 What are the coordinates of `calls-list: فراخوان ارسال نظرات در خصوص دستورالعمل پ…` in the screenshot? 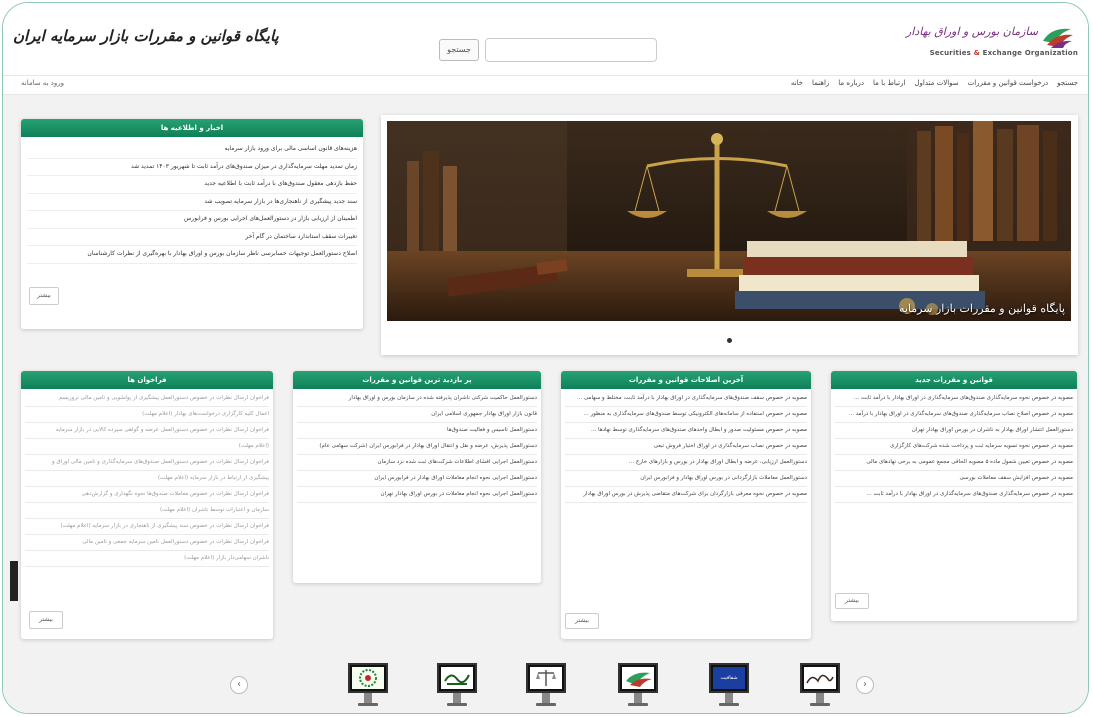 It's located at (147, 479).